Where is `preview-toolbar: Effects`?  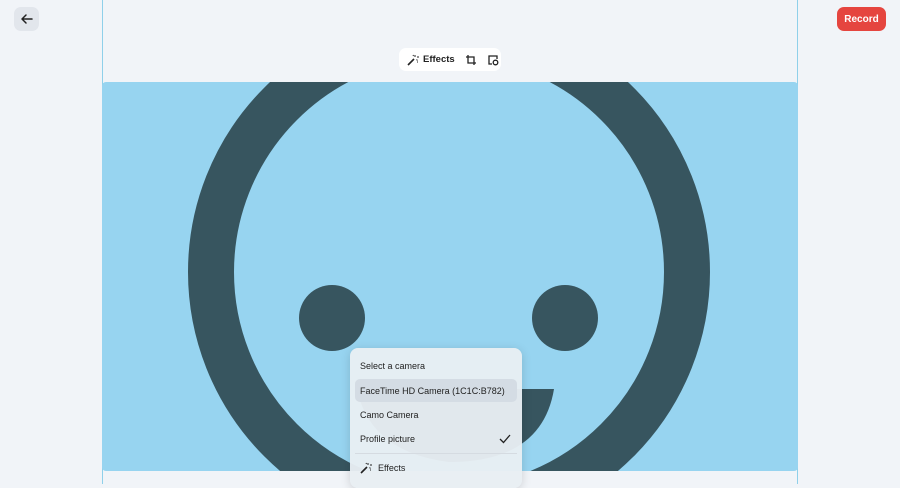 preview-toolbar: Effects is located at coordinates (450, 59).